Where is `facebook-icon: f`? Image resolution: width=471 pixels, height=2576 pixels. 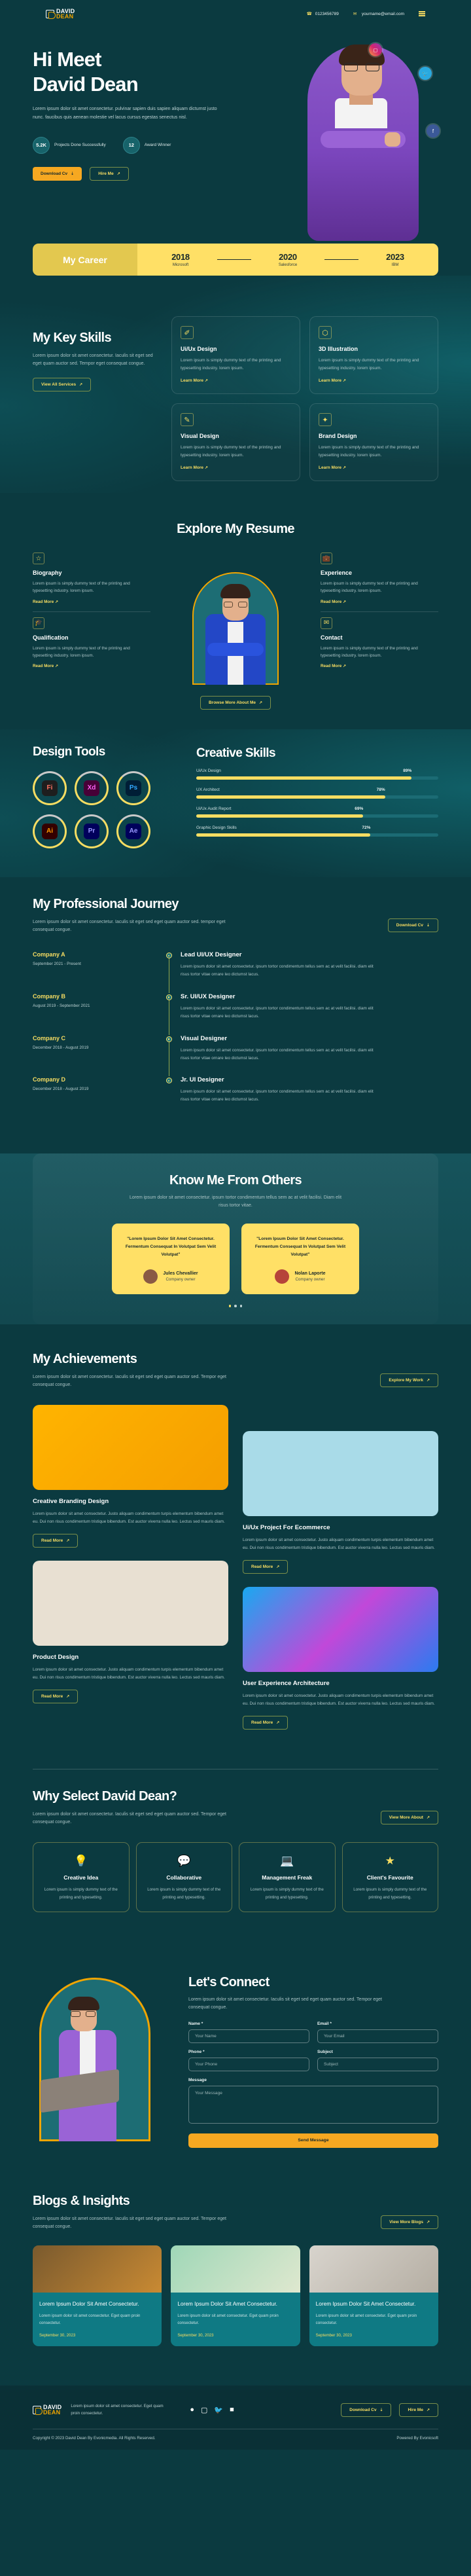
facebook-icon: f is located at coordinates (434, 130).